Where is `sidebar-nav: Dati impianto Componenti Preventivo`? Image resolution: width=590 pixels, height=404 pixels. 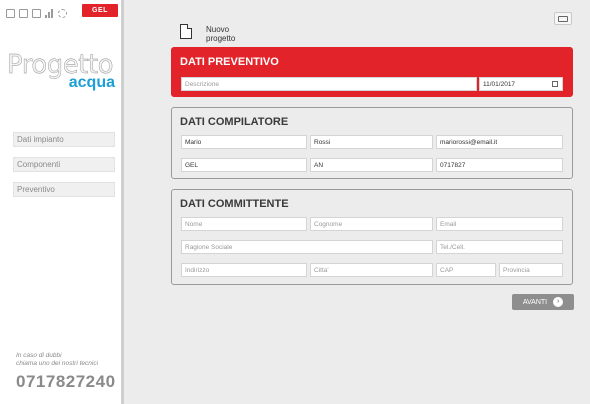
sidebar-nav: Dati impianto Componenti Preventivo is located at coordinates (64, 169).